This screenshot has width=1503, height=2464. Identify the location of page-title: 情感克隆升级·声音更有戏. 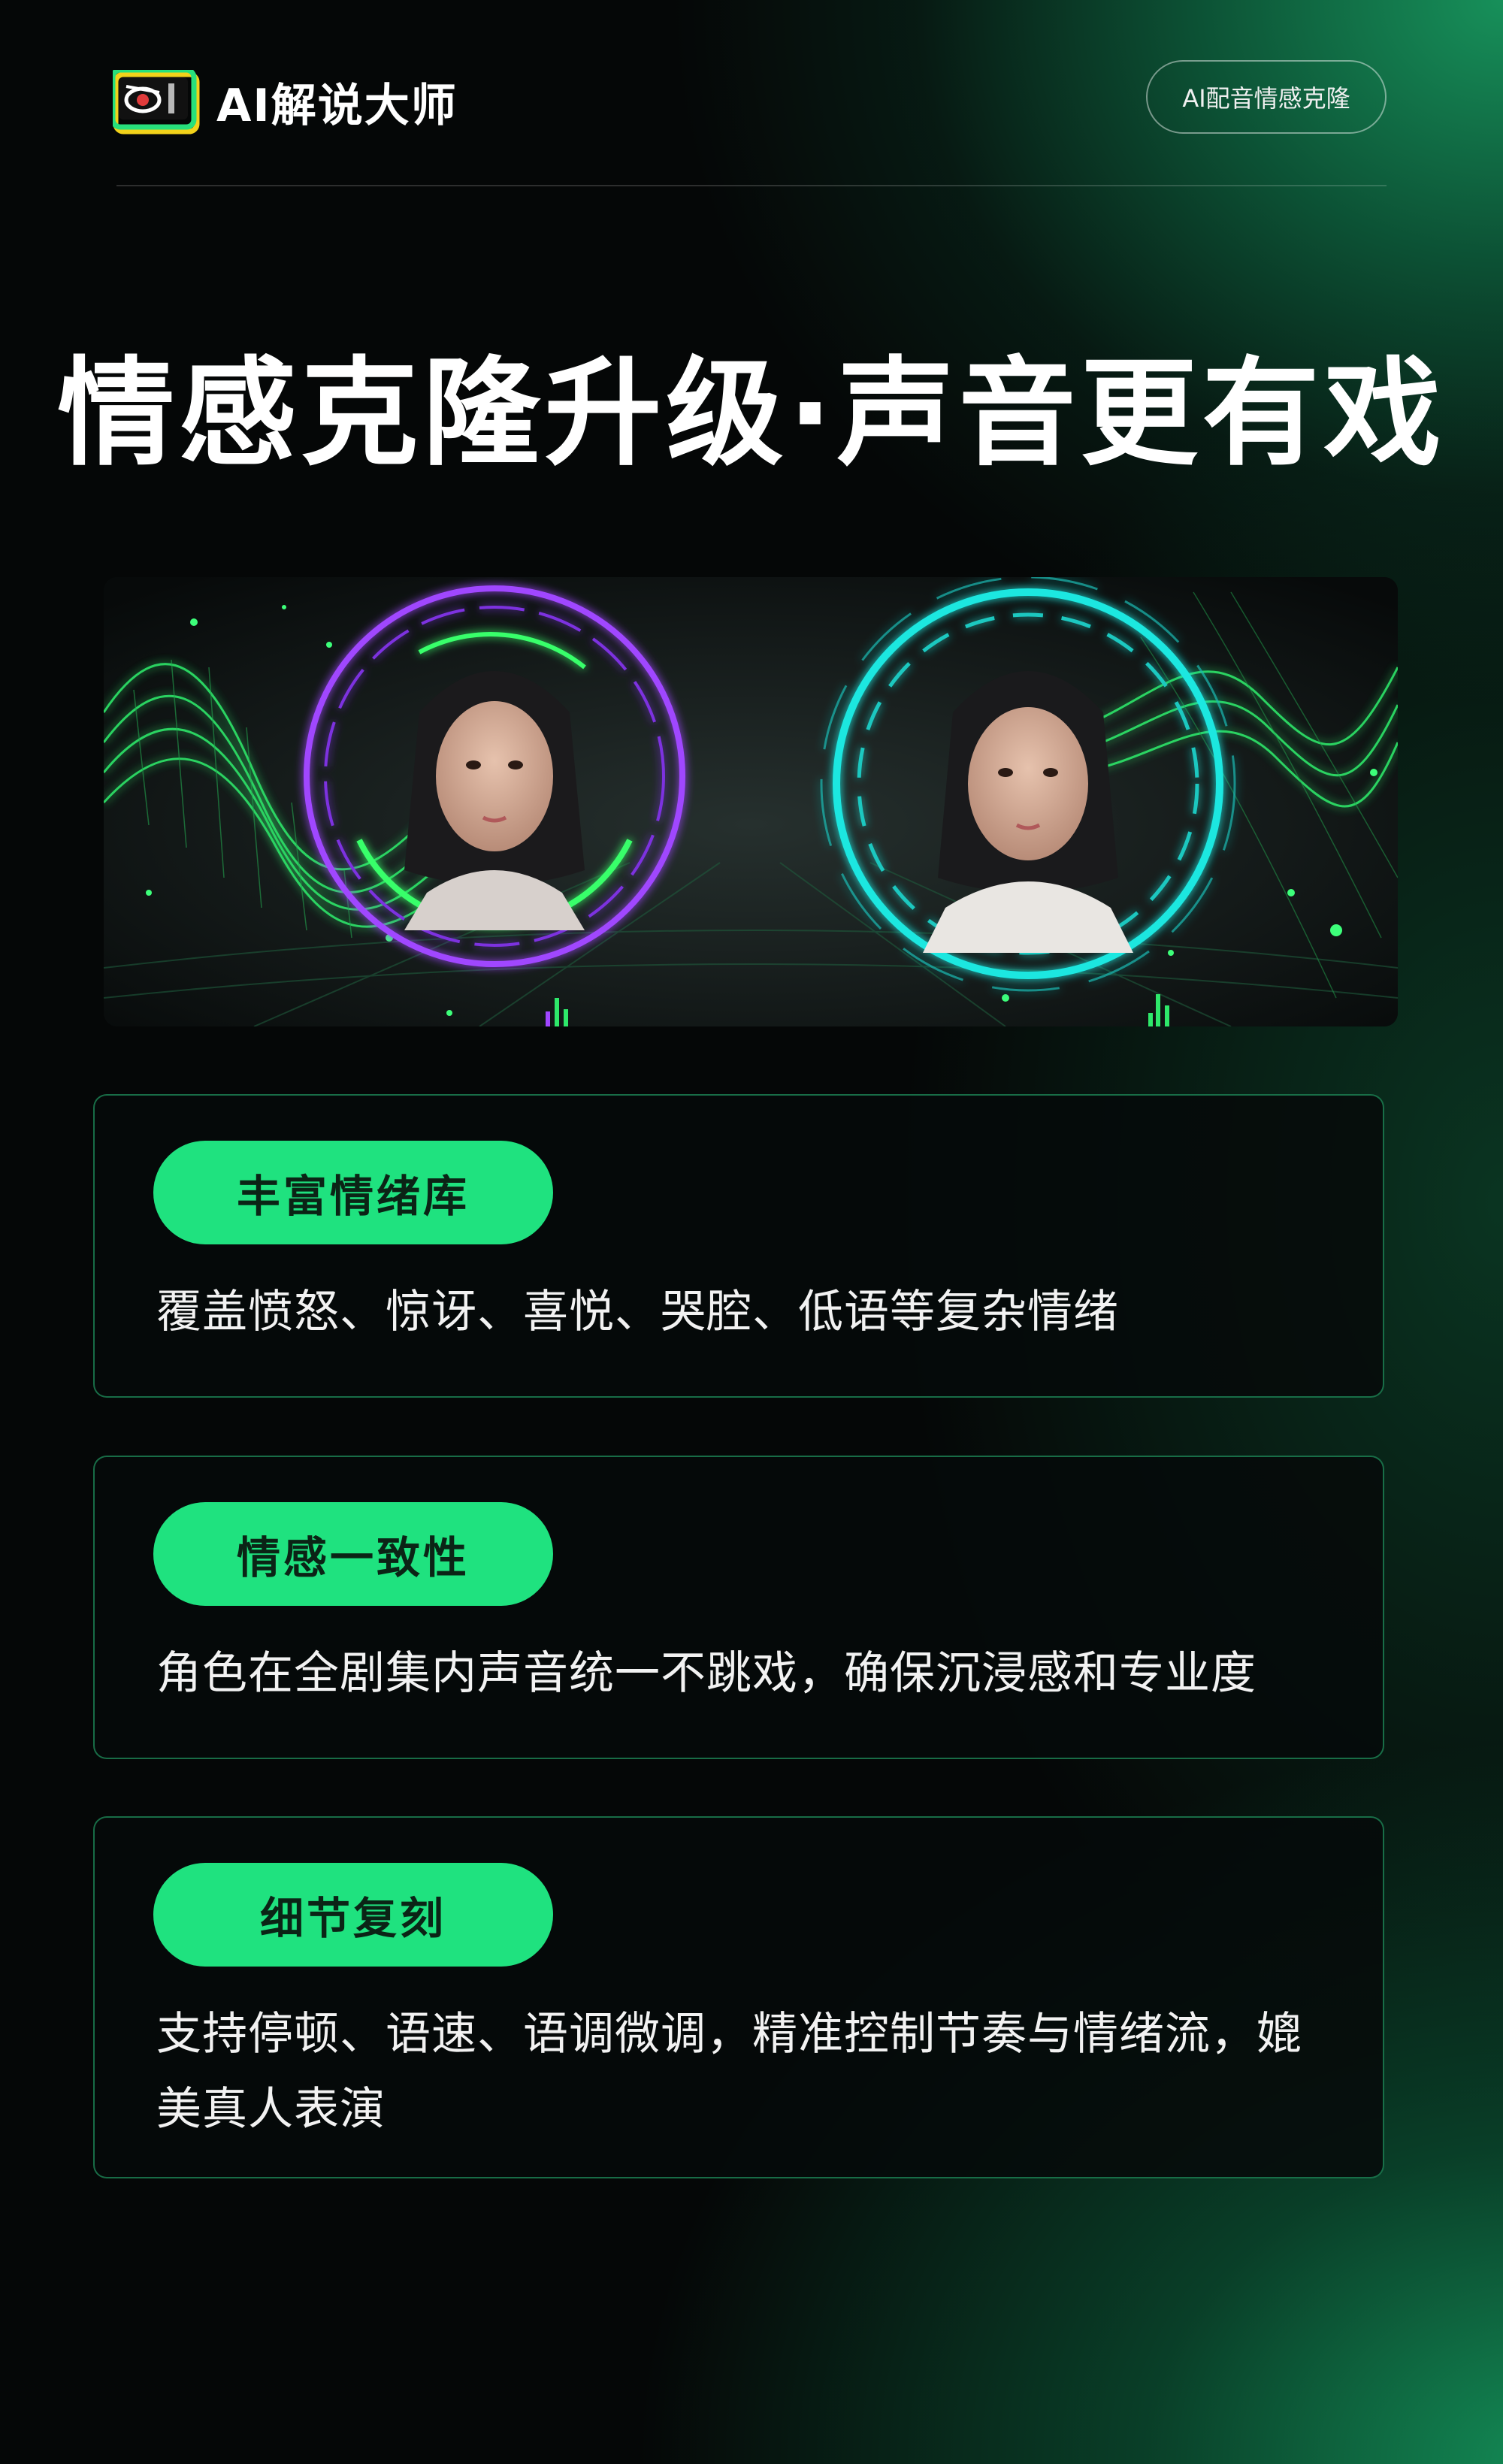
(751, 413).